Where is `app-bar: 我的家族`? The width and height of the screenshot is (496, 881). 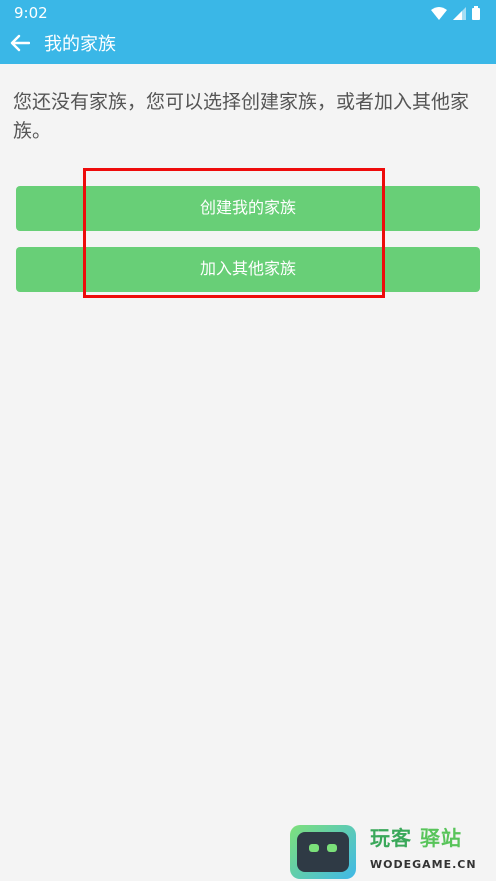
app-bar: 我的家族 is located at coordinates (248, 45).